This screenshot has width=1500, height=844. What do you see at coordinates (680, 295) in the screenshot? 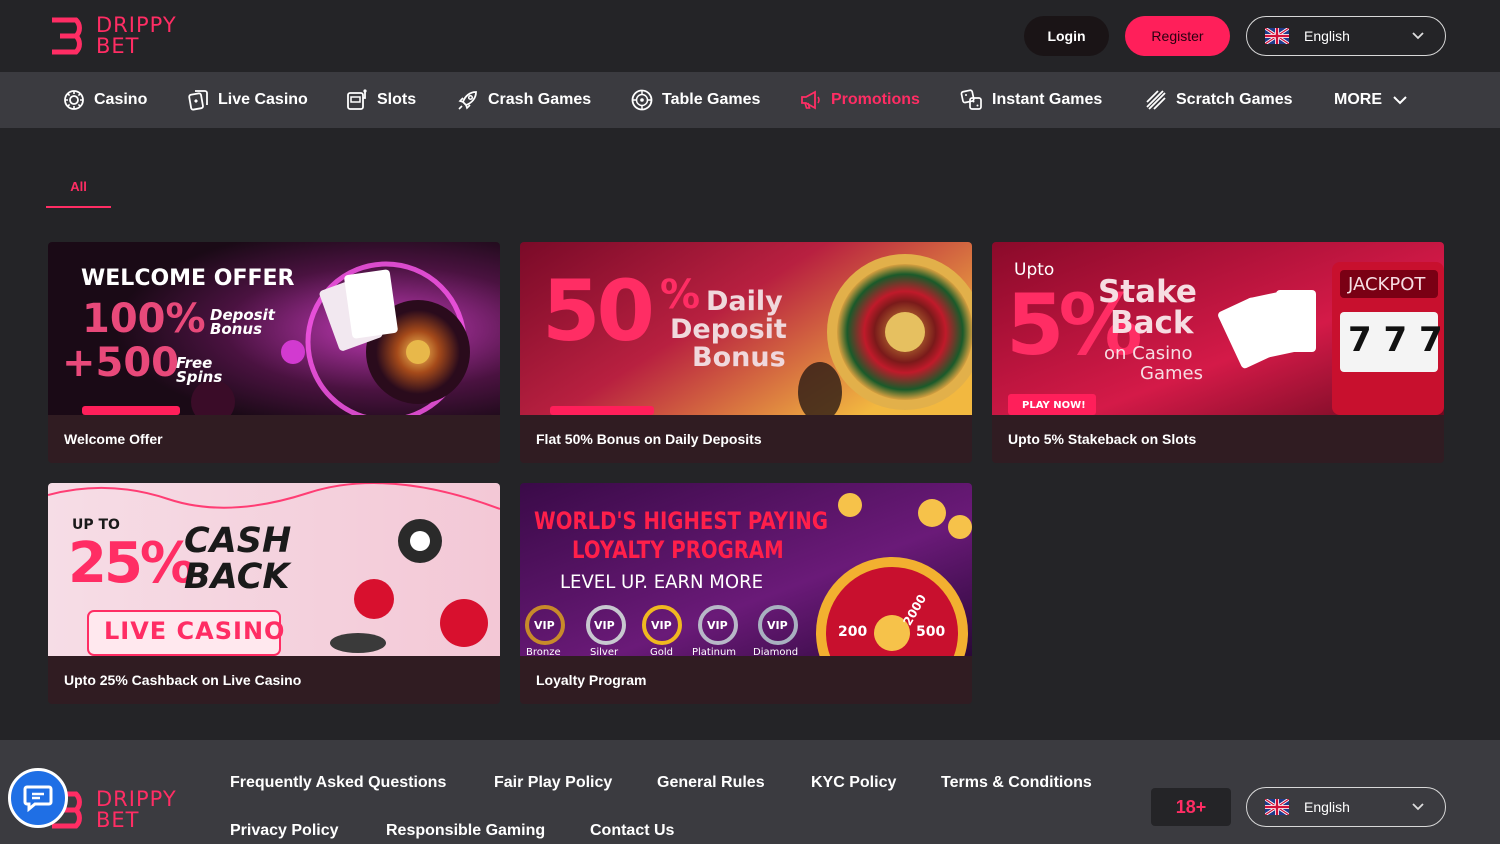
I see `promo-art-text: %` at bounding box center [680, 295].